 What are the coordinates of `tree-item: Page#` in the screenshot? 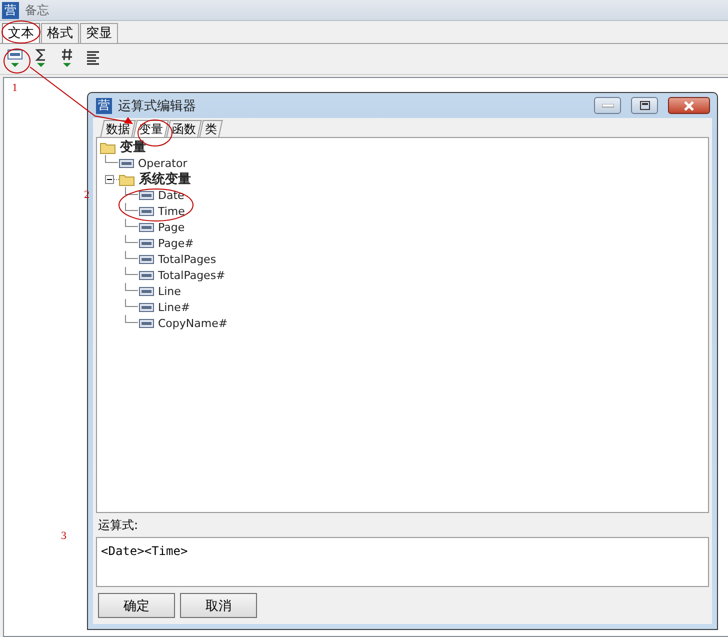 It's located at (176, 243).